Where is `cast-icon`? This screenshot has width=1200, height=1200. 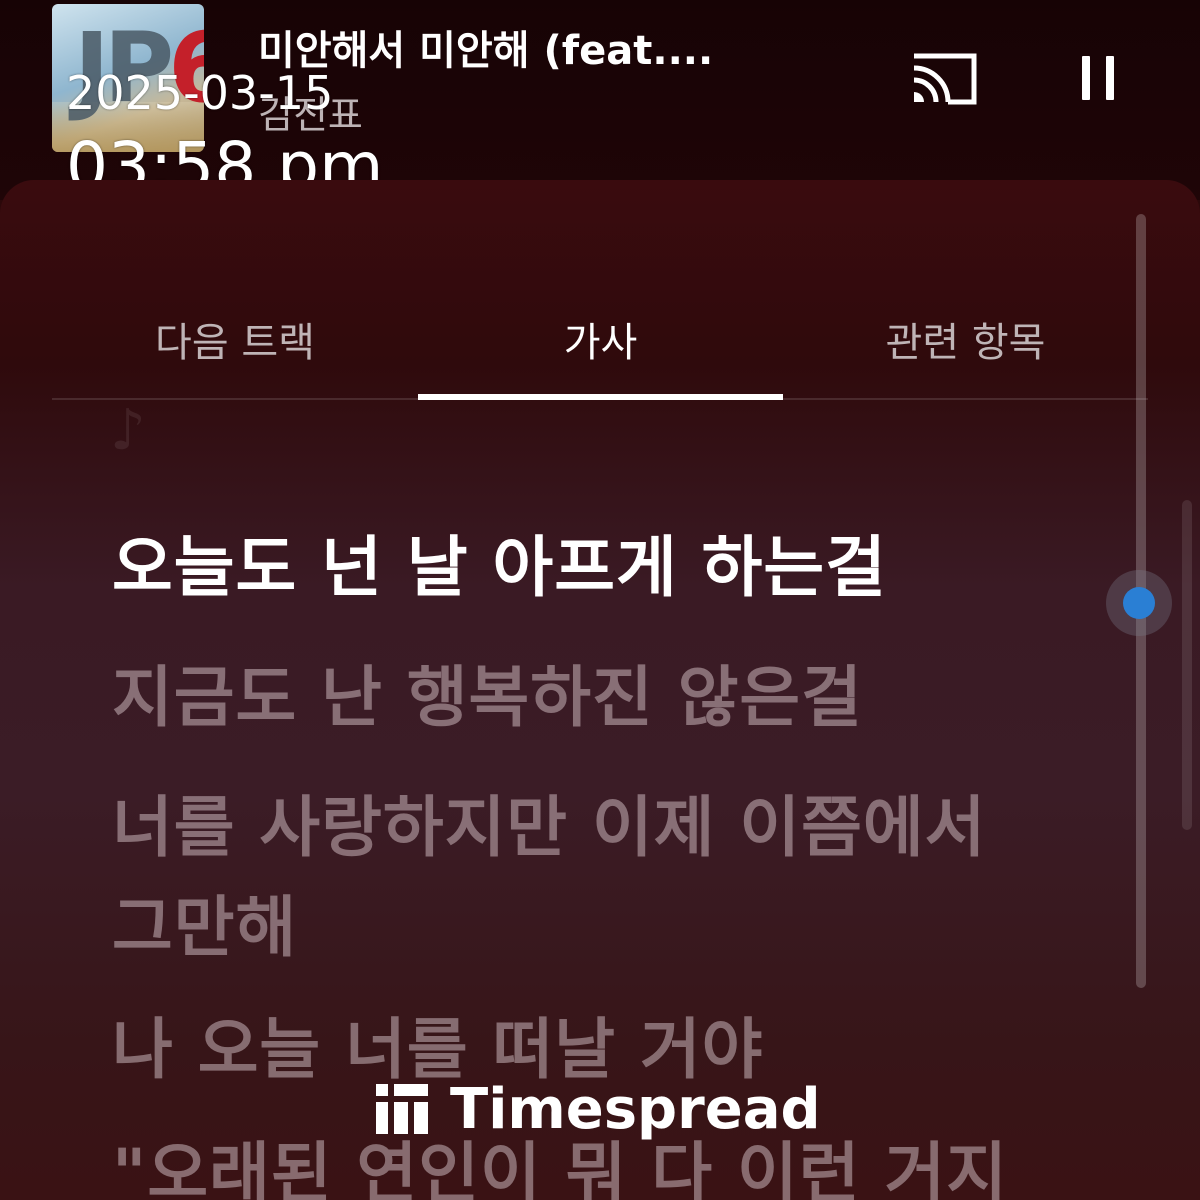
cast-icon is located at coordinates (945, 79).